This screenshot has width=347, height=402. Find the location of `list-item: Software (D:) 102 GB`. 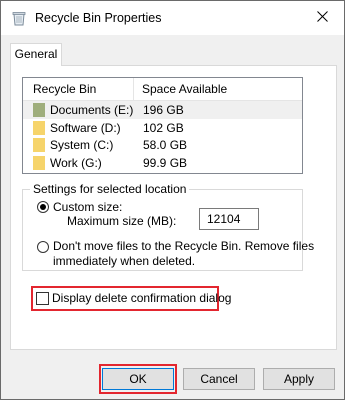

list-item: Software (D:) 102 GB is located at coordinates (162, 128).